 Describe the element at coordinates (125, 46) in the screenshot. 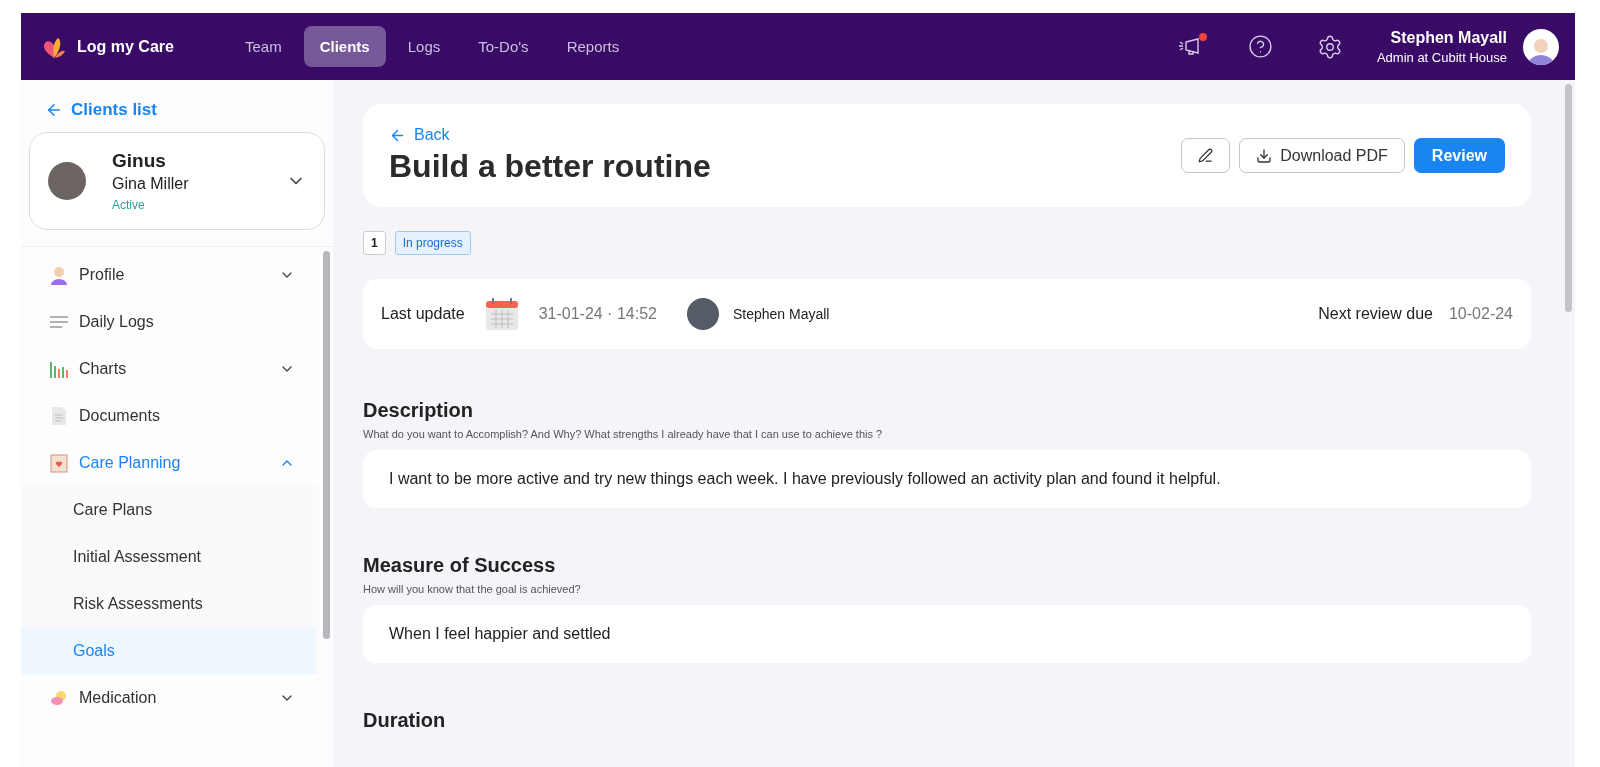

I see `brand-name: Log my Care` at that location.